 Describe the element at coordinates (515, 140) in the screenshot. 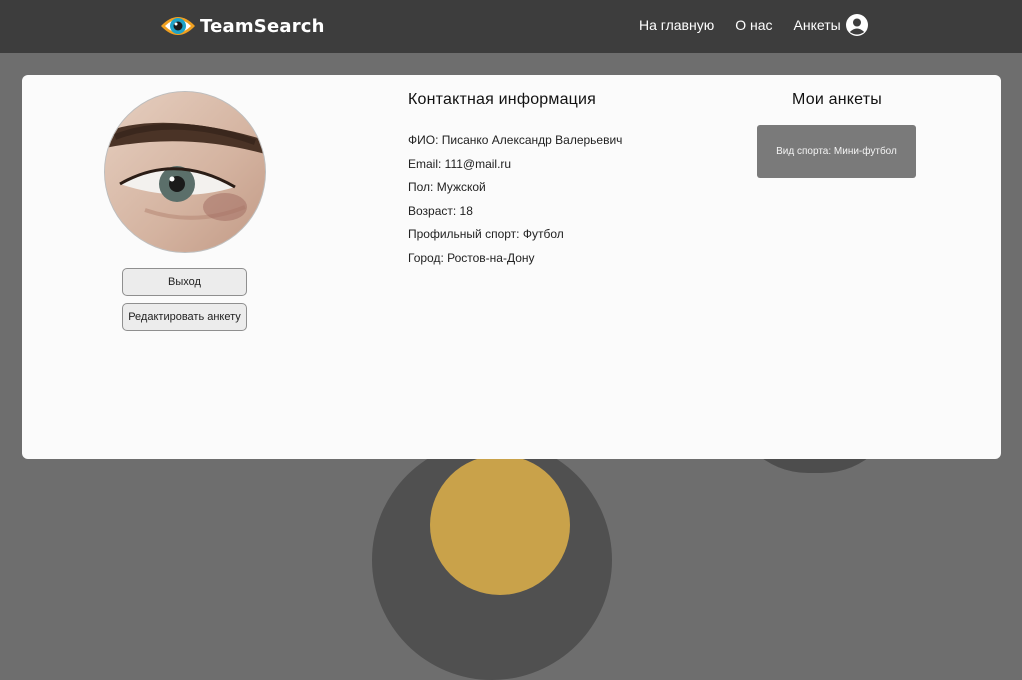

I see `info-row-name: ФИО: Писанко Александр Валерьевич` at that location.